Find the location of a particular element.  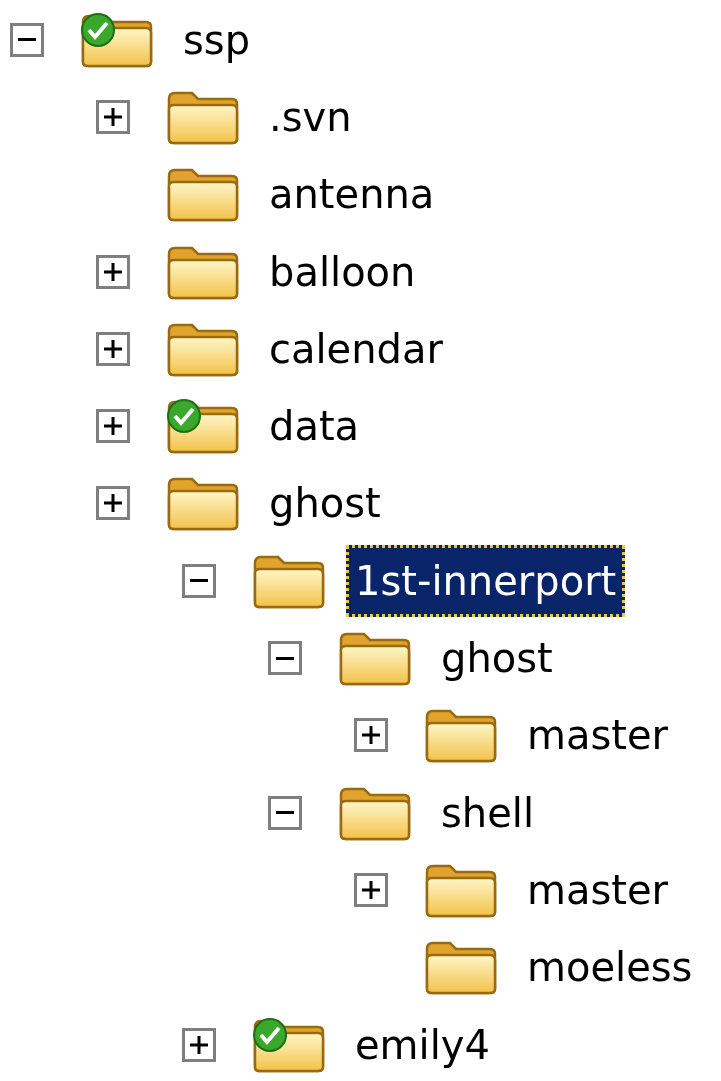

folder-label: balloon is located at coordinates (342, 271).